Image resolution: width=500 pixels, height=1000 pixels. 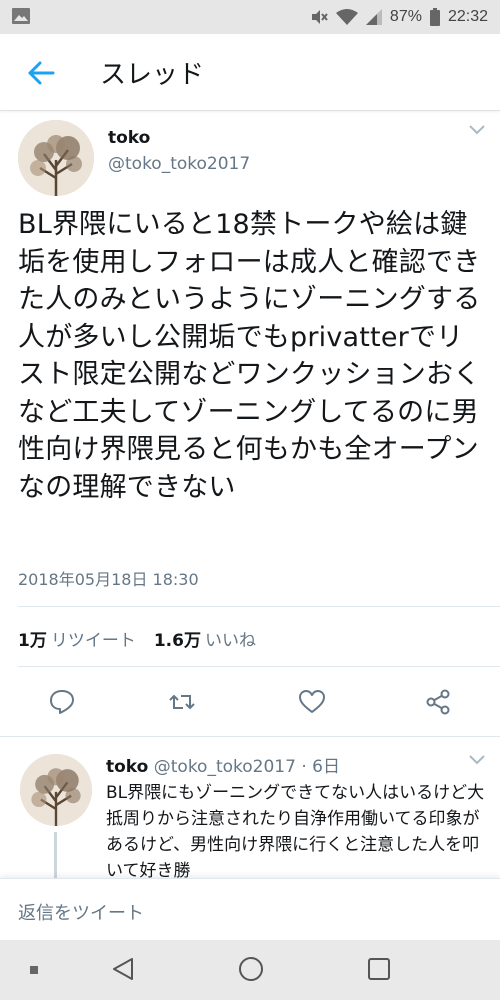 What do you see at coordinates (123, 969) in the screenshot?
I see `nav-back-icon` at bounding box center [123, 969].